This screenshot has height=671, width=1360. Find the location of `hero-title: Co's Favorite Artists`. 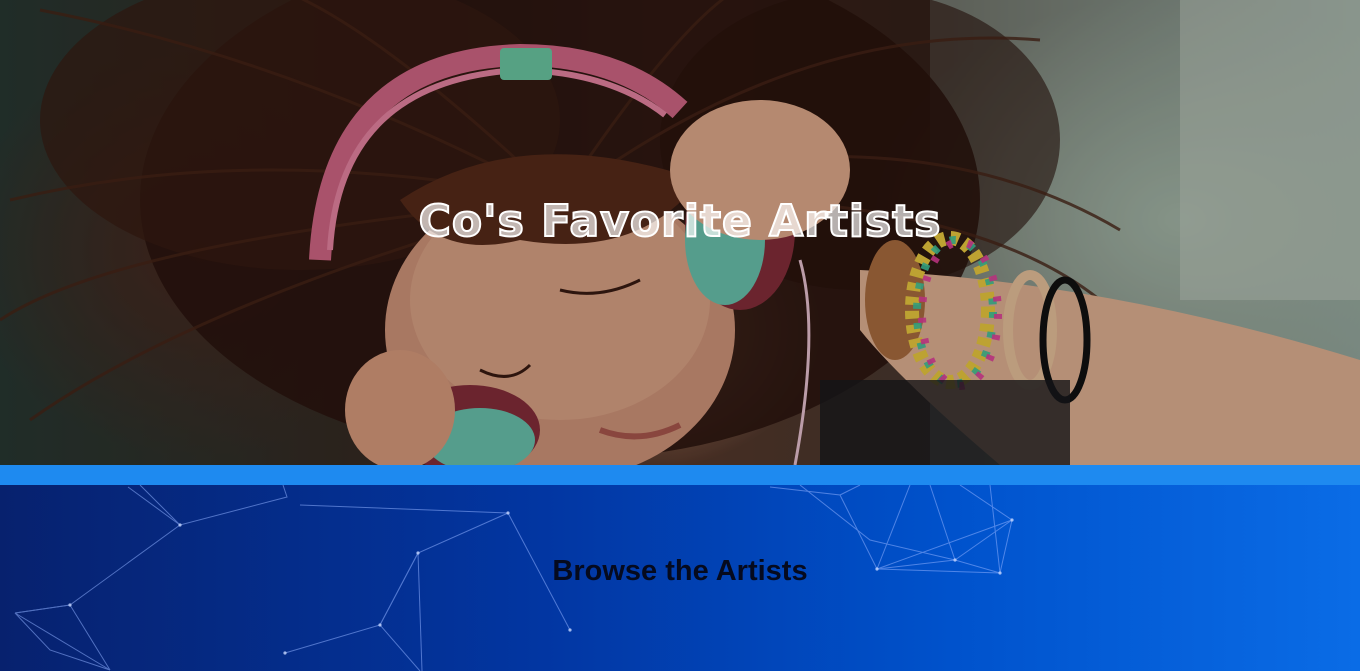

hero-title: Co's Favorite Artists is located at coordinates (680, 221).